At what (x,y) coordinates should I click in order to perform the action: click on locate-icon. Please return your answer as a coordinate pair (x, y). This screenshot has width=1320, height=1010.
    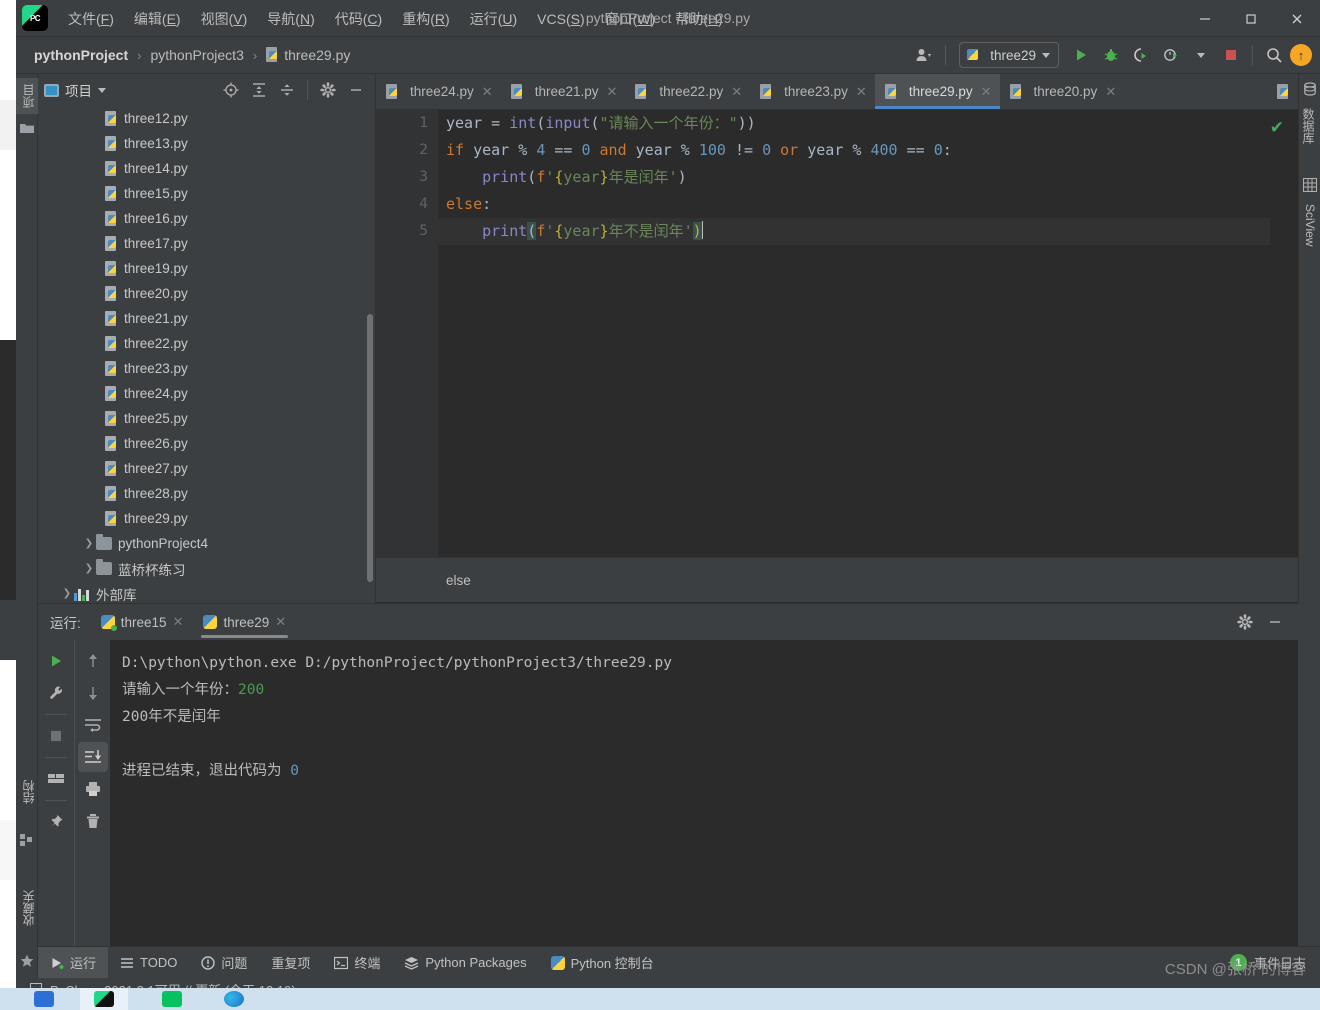
    Looking at the image, I should click on (231, 90).